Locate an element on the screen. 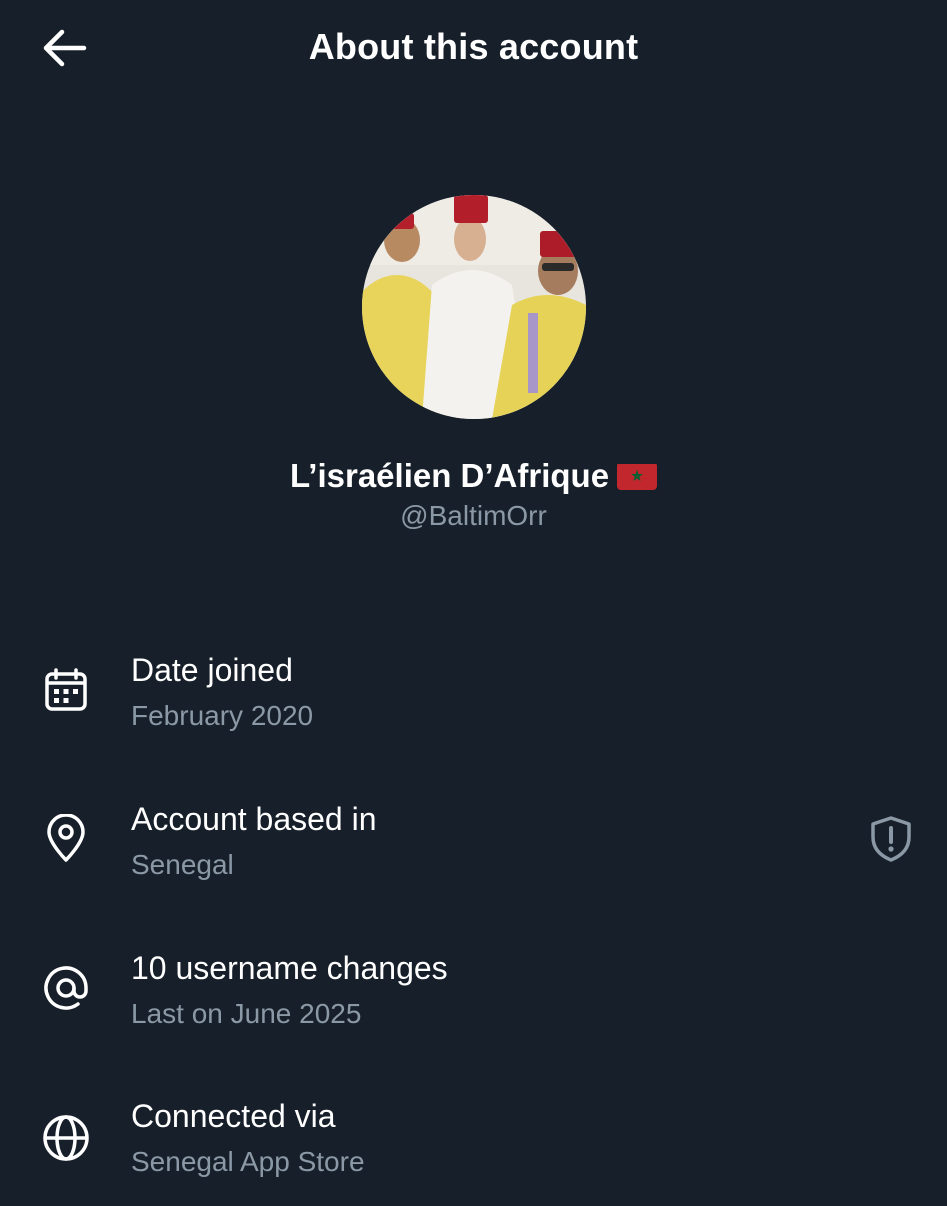 The height and width of the screenshot is (1206, 947). display-name: L’israélien D’Afrique is located at coordinates (473, 476).